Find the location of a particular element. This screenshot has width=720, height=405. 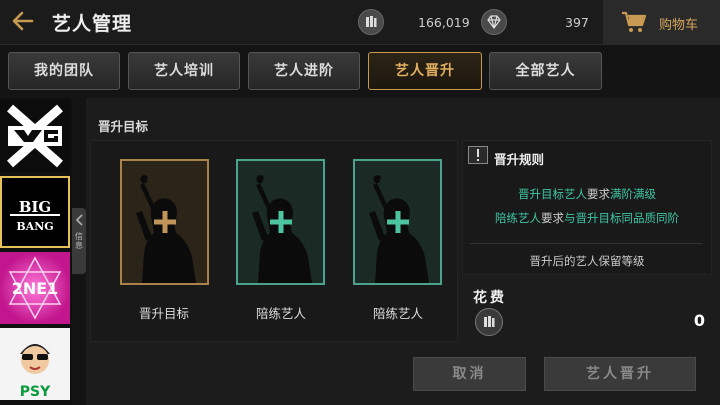

yg-logo is located at coordinates (35, 136).